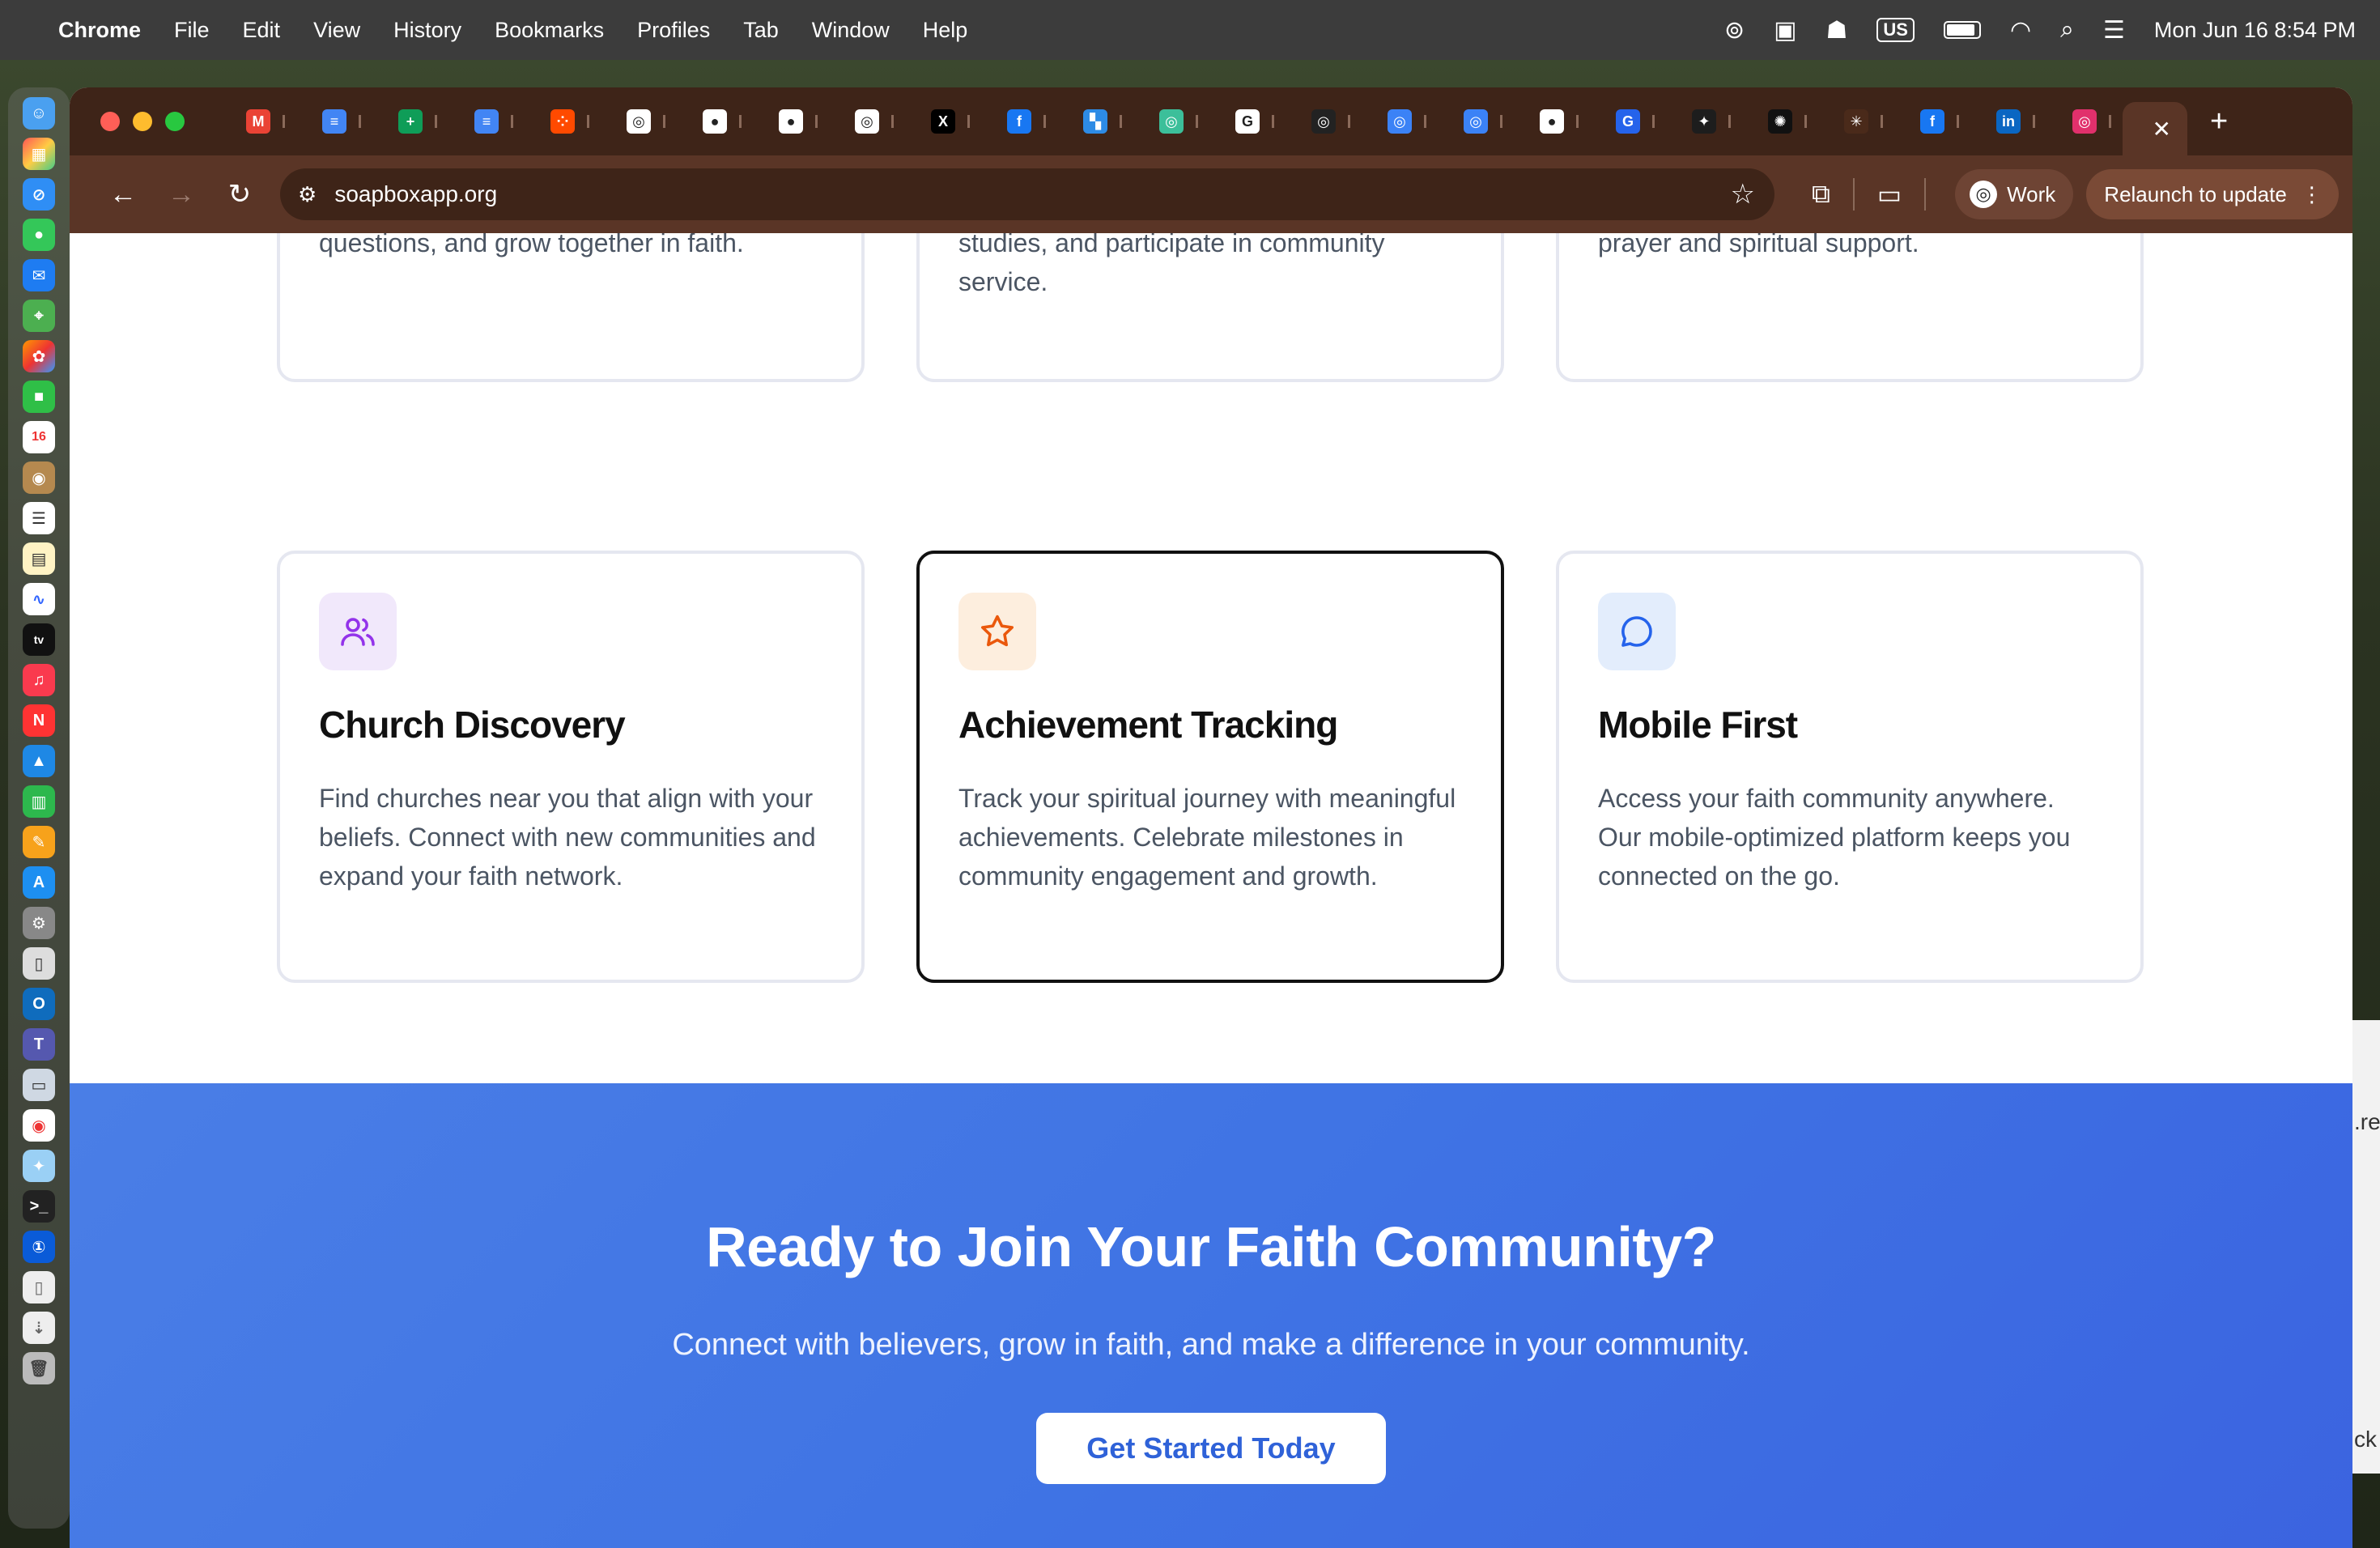 The image size is (2380, 1548). Describe the element at coordinates (550, 31) in the screenshot. I see `menu-bookmarks: Bookmarks` at that location.